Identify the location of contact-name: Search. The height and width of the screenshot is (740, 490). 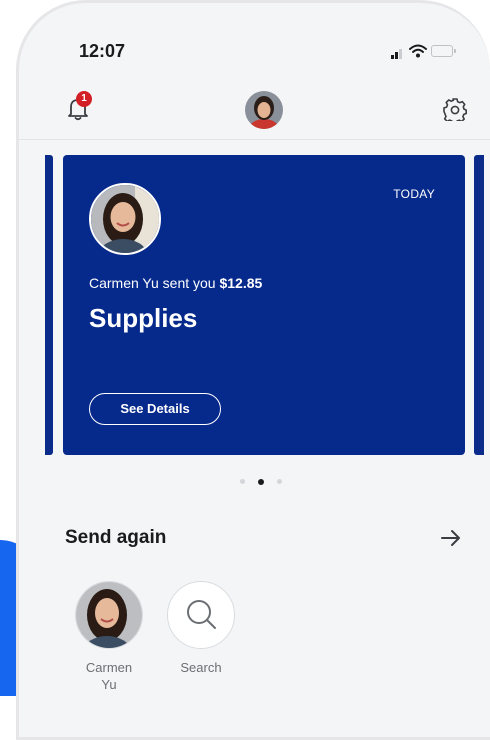
(201, 667).